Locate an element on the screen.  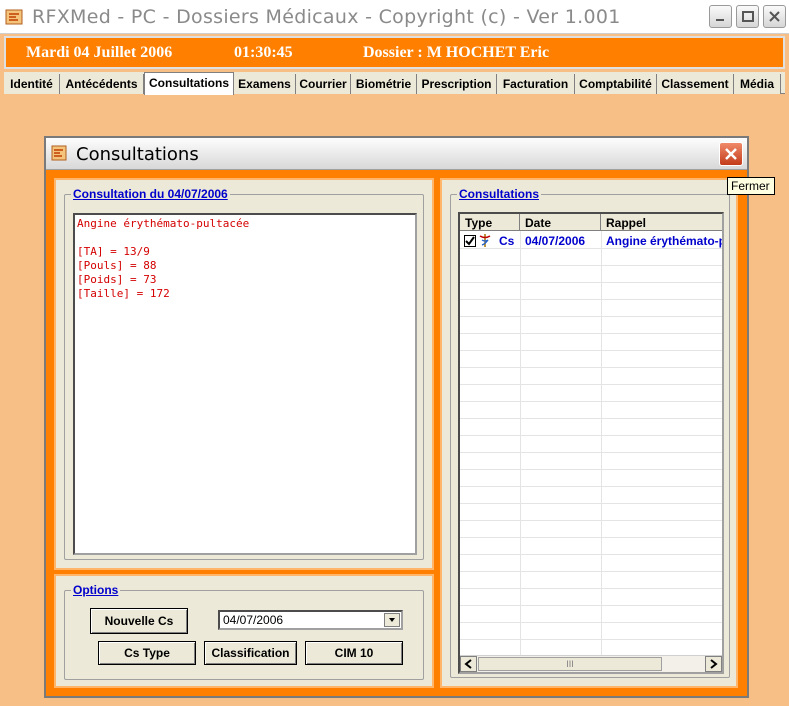
dialog-close-button is located at coordinates (731, 154).